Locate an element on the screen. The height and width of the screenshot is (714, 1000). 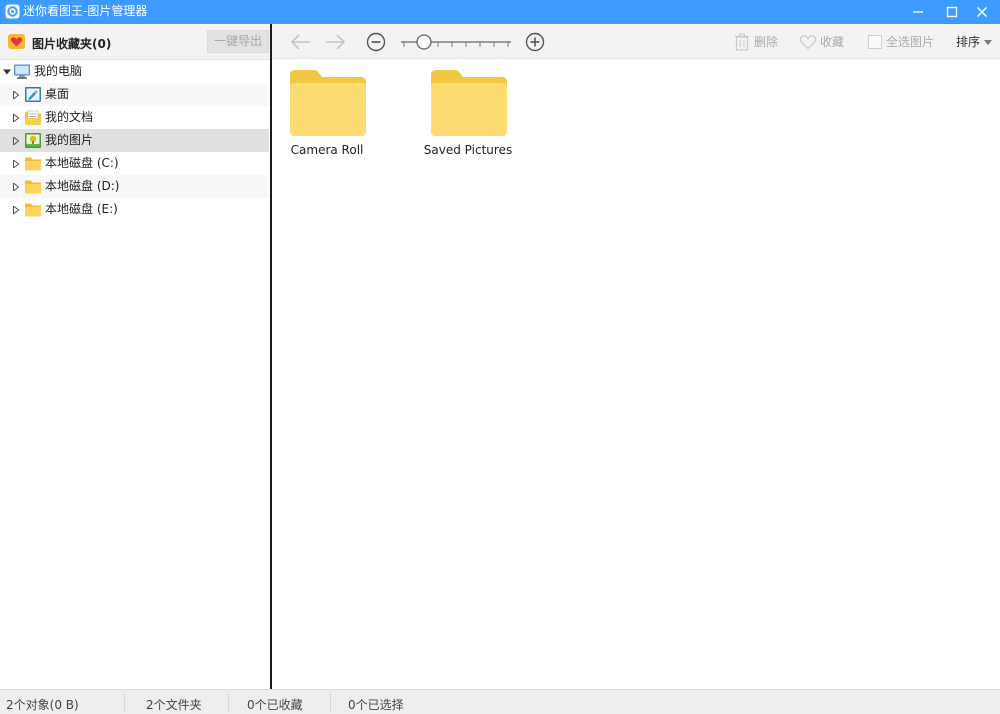
status-bar: 2个对象(0 B) 2个文件夹 0个已收藏 0个已选择 is located at coordinates (500, 701).